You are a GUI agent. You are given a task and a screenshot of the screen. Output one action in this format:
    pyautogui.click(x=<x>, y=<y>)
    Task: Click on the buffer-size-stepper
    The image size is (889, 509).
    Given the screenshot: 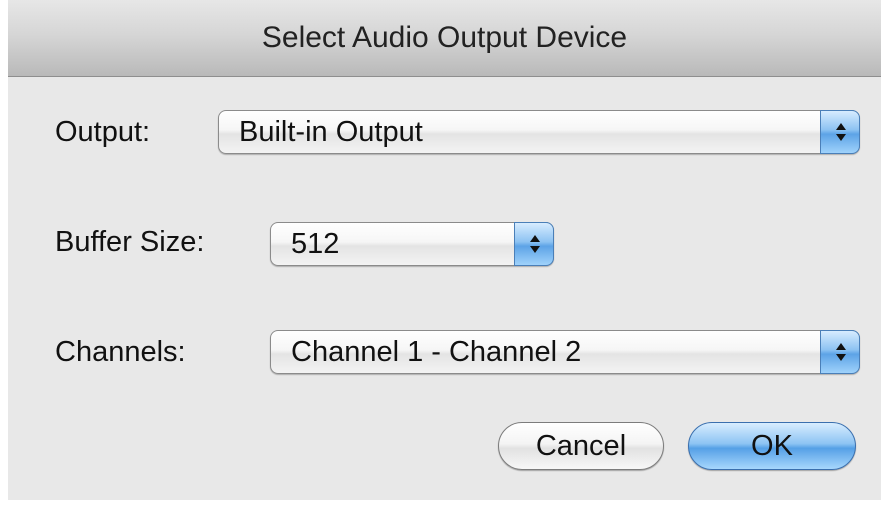 What is the action you would take?
    pyautogui.click(x=534, y=244)
    